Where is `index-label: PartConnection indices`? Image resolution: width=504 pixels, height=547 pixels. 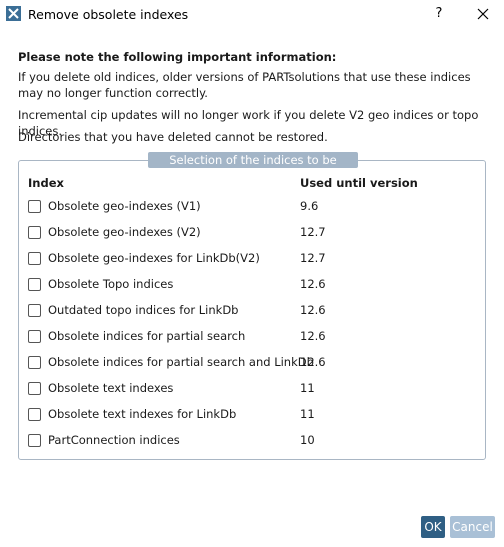
index-label: PartConnection indices is located at coordinates (114, 440).